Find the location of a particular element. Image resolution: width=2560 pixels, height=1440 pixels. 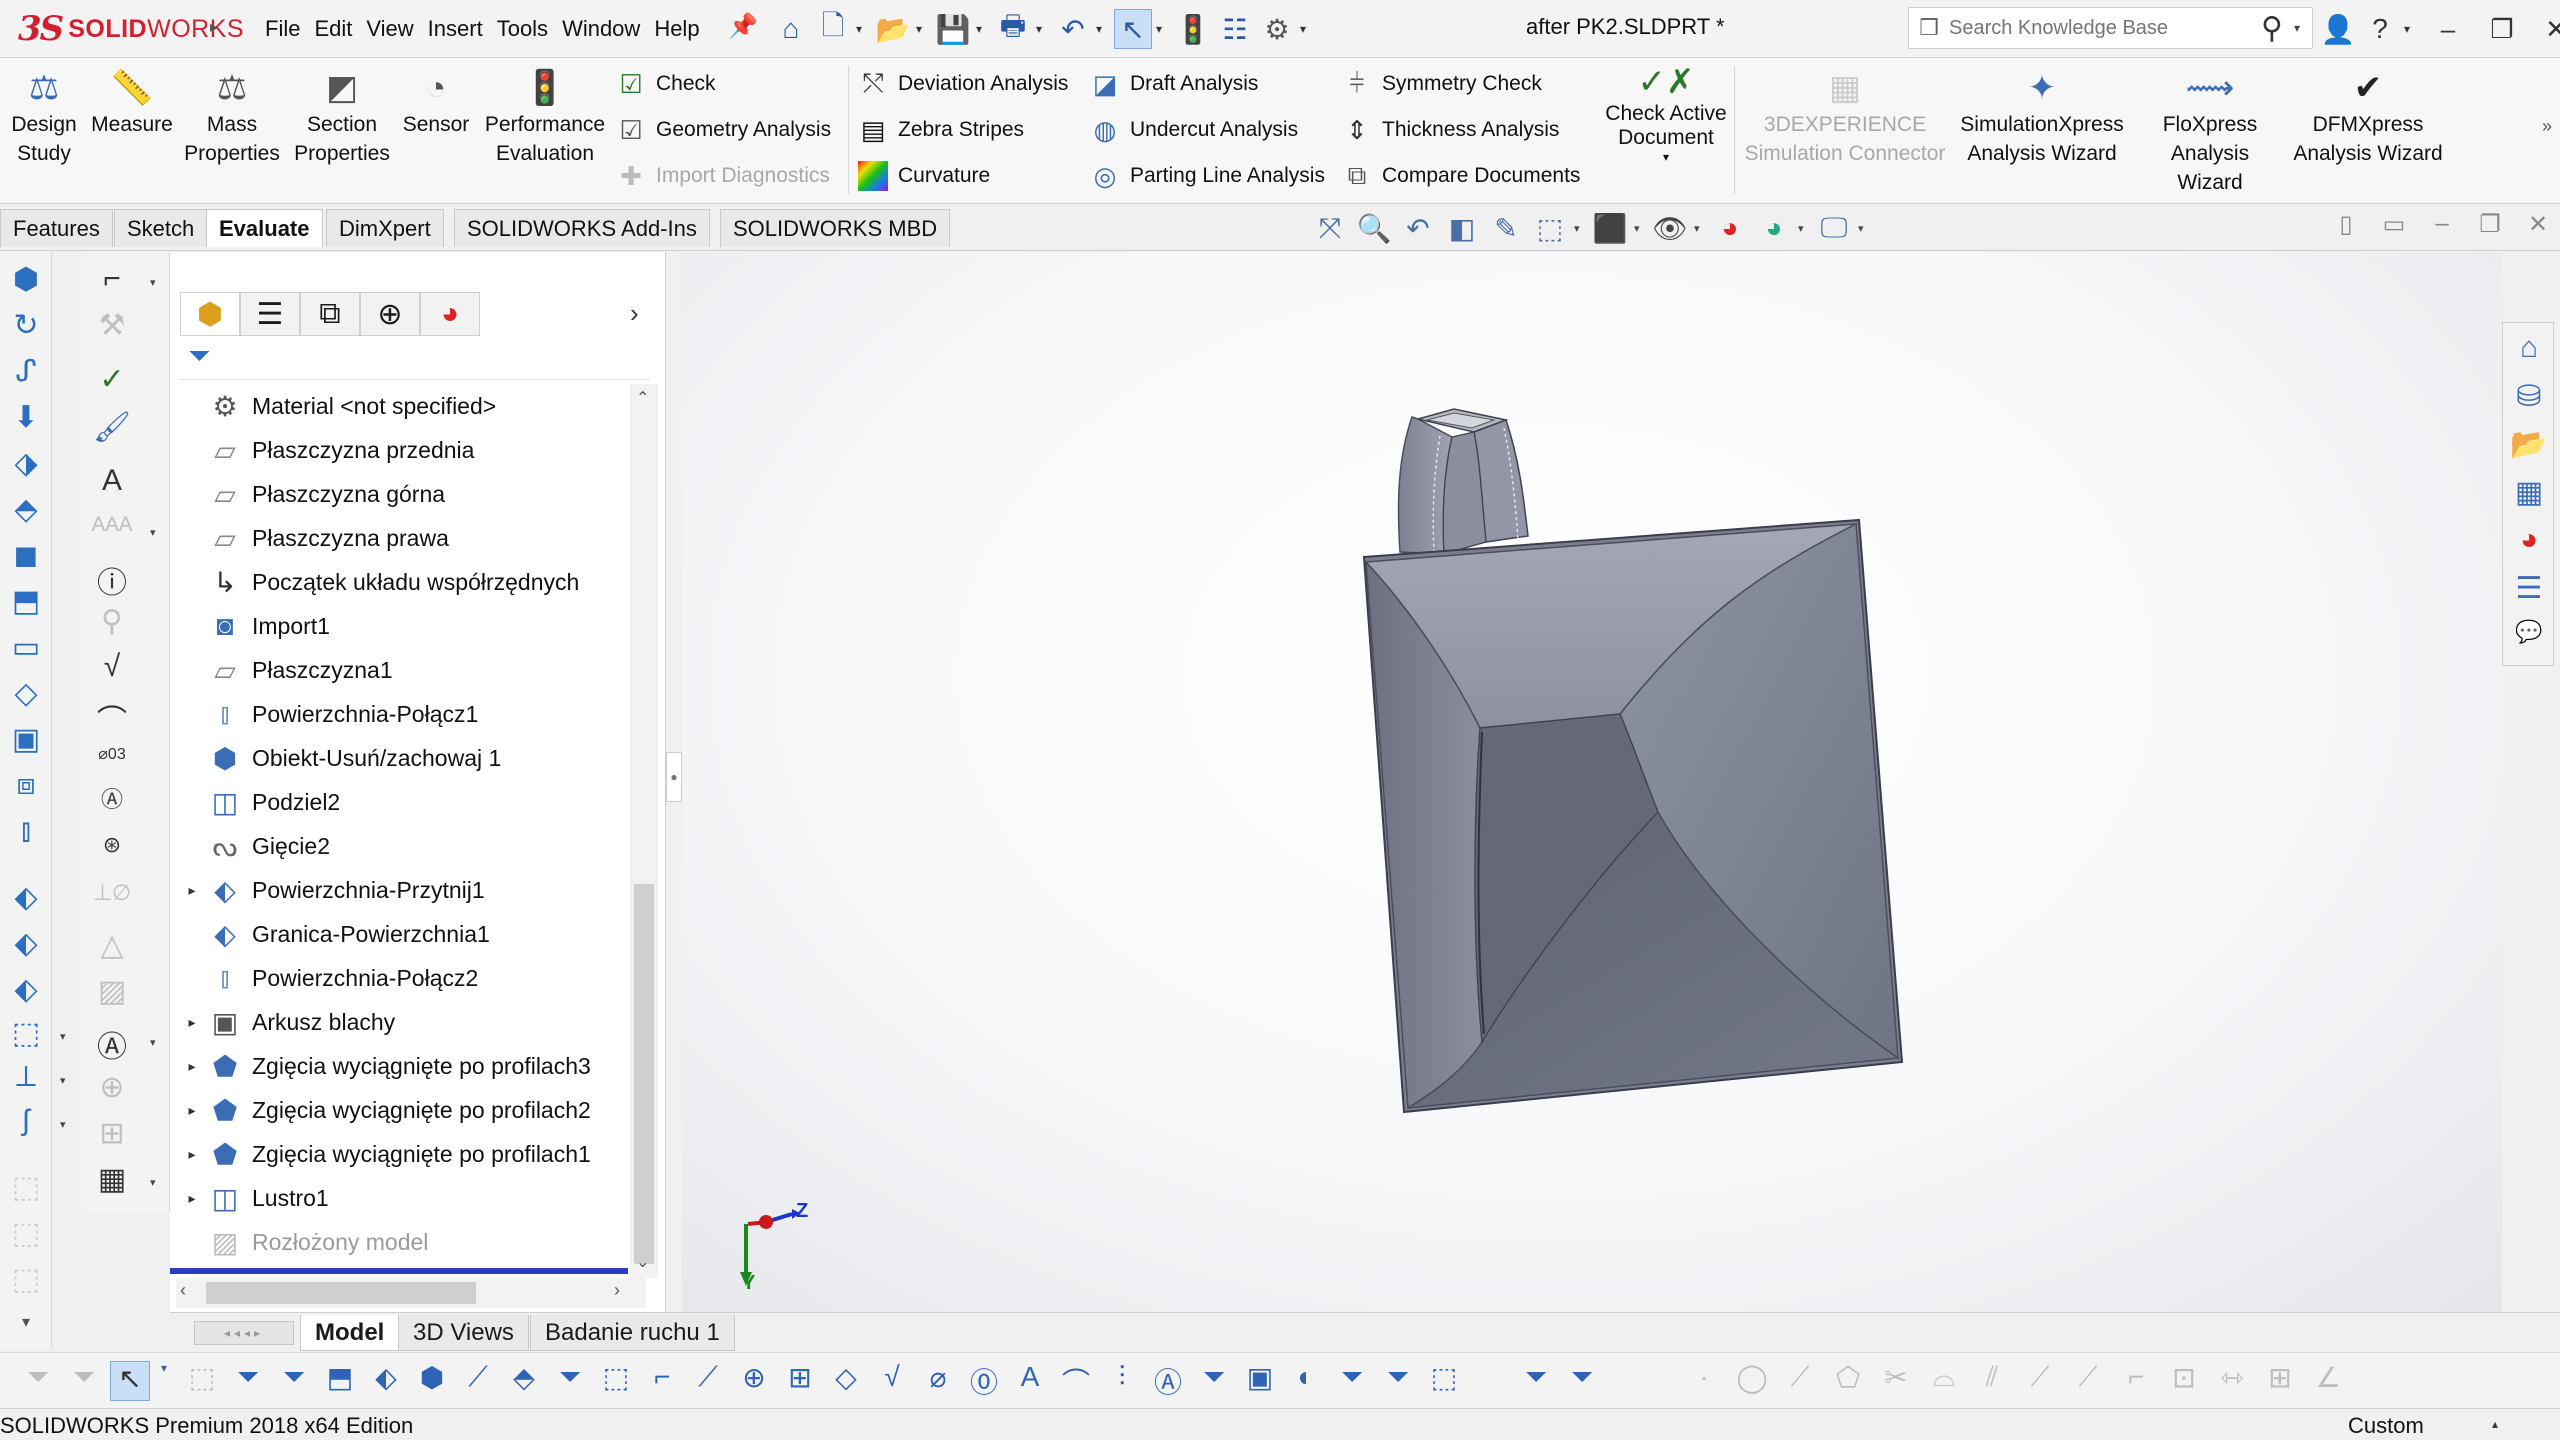

3dexperience-connector-button: ▦ 3DEXPERIENCE Simulation Connector is located at coordinates (1845, 117).